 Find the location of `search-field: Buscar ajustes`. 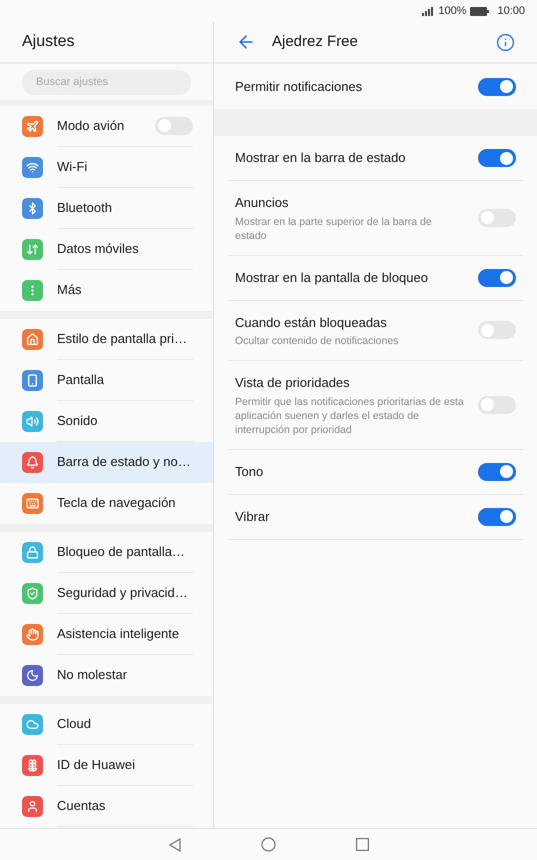

search-field: Buscar ajustes is located at coordinates (106, 82).